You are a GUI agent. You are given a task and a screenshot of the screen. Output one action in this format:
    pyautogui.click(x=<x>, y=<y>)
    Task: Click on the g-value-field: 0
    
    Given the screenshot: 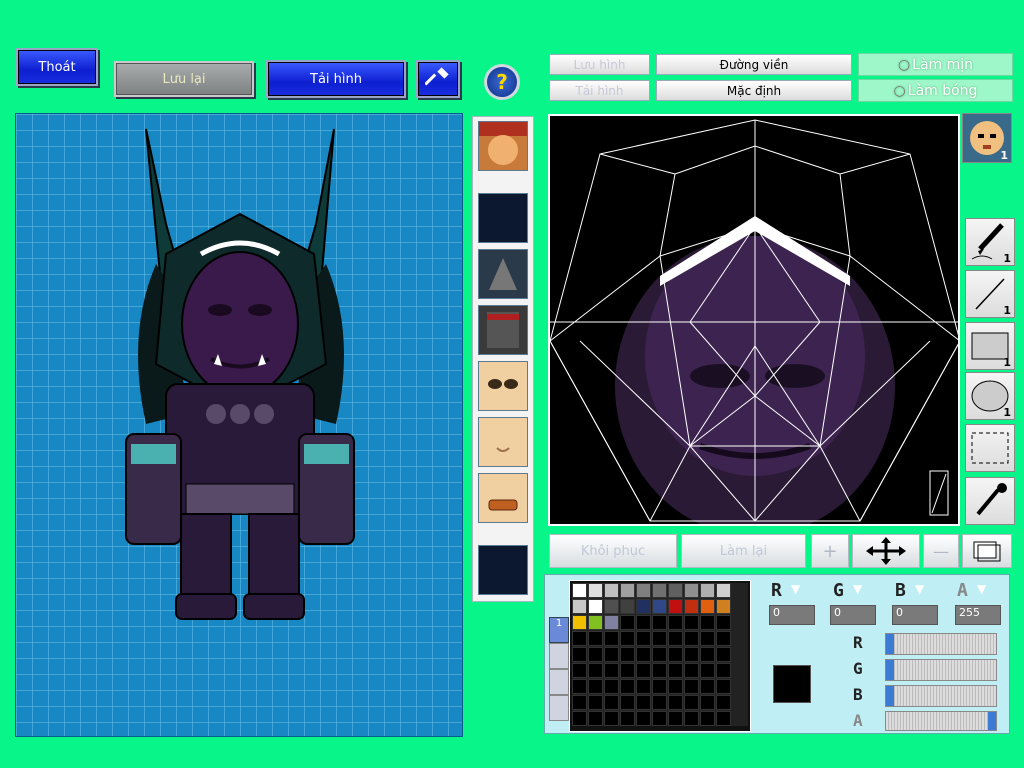 What is the action you would take?
    pyautogui.click(x=853, y=615)
    